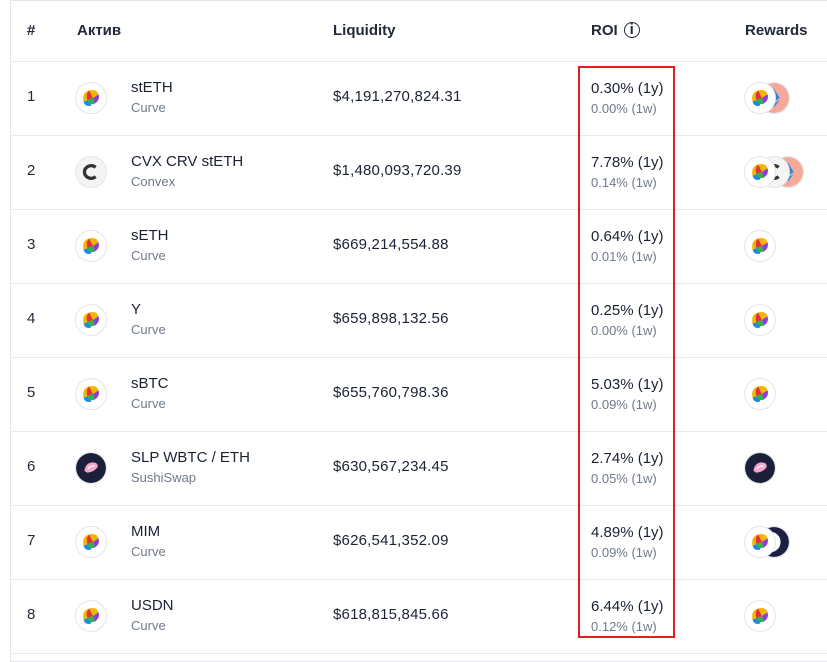 The height and width of the screenshot is (662, 827). Describe the element at coordinates (31, 170) in the screenshot. I see `row-number: 2` at that location.